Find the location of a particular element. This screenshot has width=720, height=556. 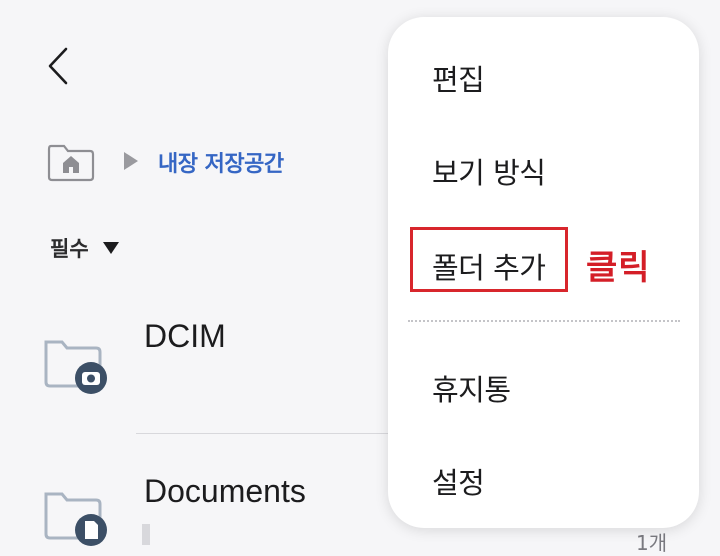

back-chevron-icon is located at coordinates (58, 66).